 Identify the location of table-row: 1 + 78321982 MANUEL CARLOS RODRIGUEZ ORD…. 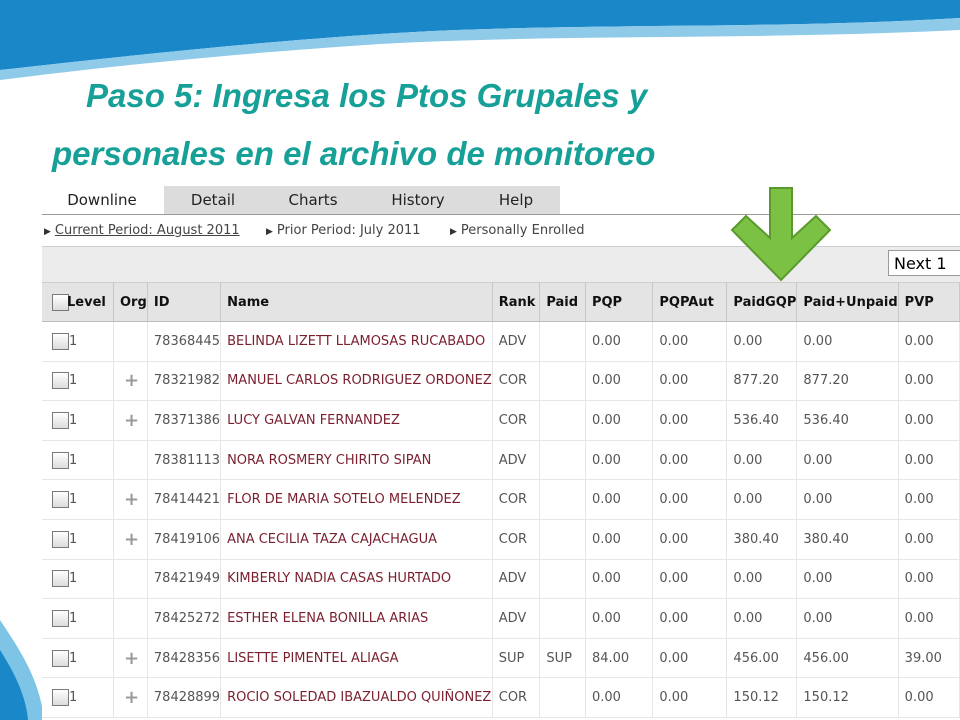
(501, 381).